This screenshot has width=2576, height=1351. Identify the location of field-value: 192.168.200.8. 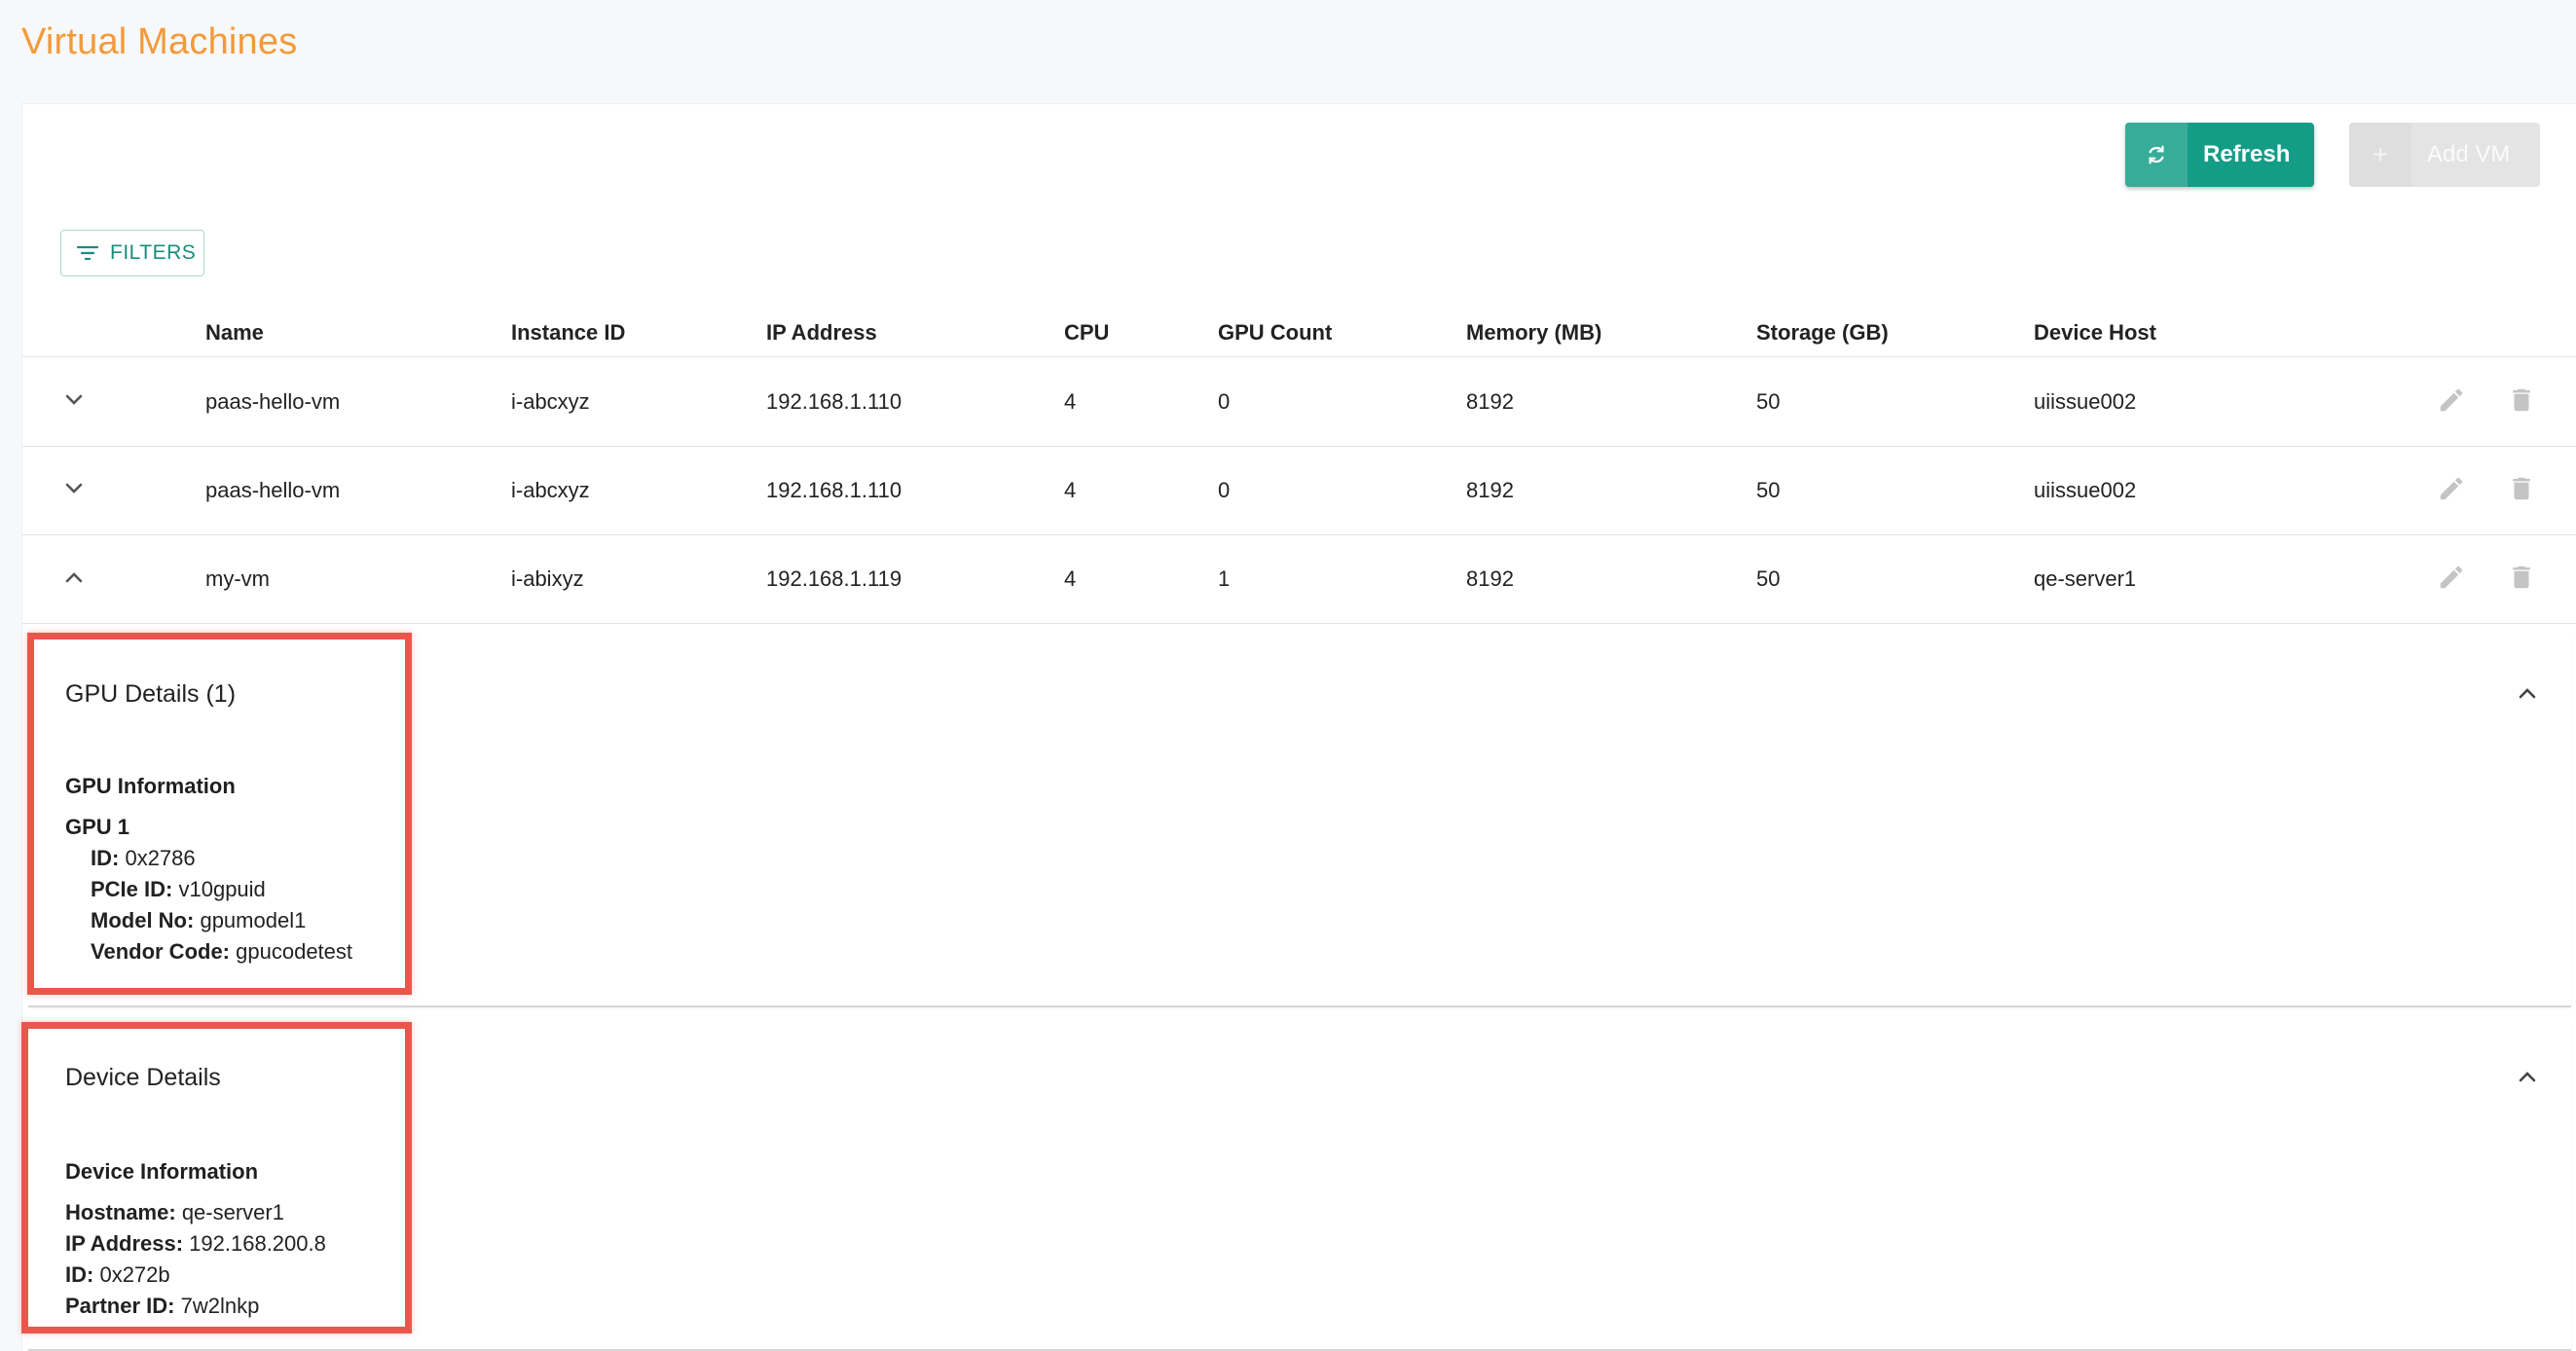
(257, 1244).